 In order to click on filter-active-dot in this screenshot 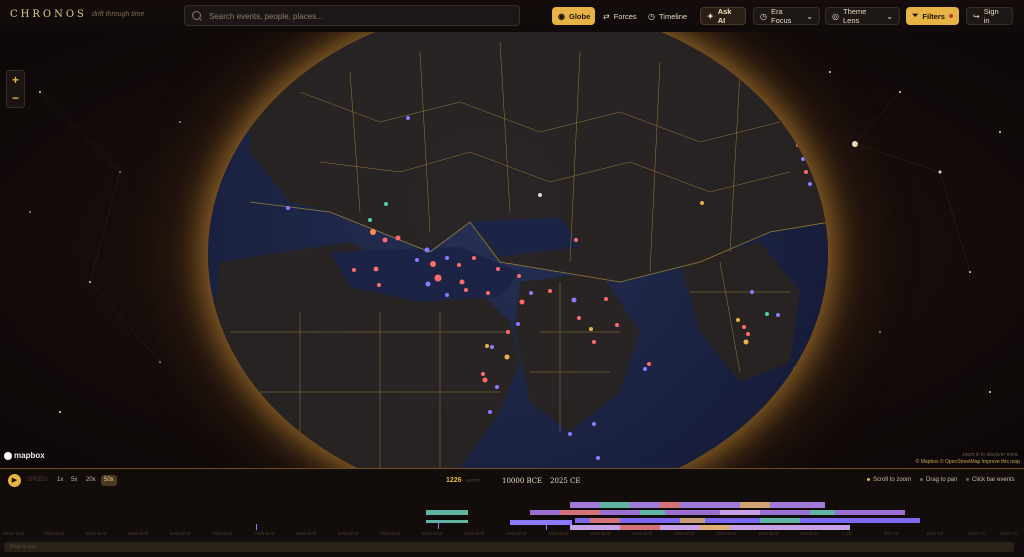, I will do `click(950, 16)`.